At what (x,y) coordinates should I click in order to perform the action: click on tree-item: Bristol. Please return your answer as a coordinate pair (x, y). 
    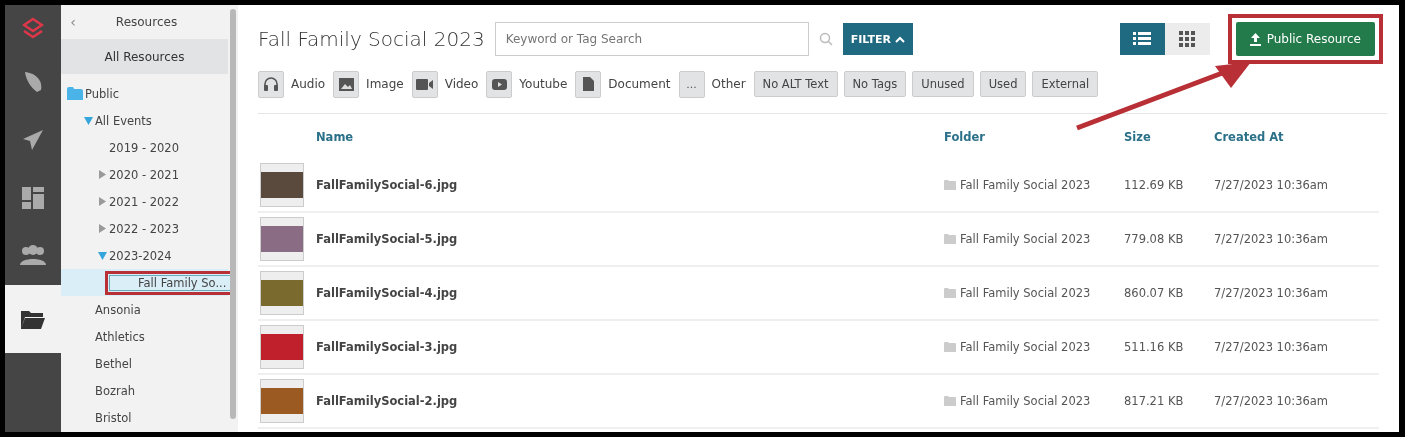
    Looking at the image, I should click on (144, 417).